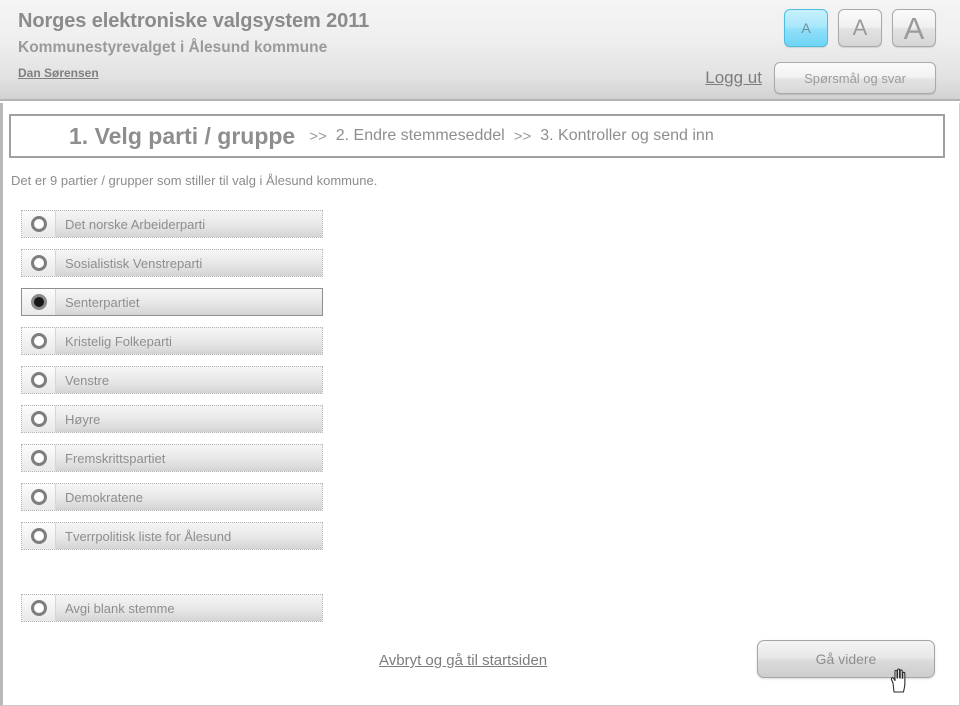 The image size is (960, 706). I want to click on party-row-selected: Senterpartiet, so click(172, 302).